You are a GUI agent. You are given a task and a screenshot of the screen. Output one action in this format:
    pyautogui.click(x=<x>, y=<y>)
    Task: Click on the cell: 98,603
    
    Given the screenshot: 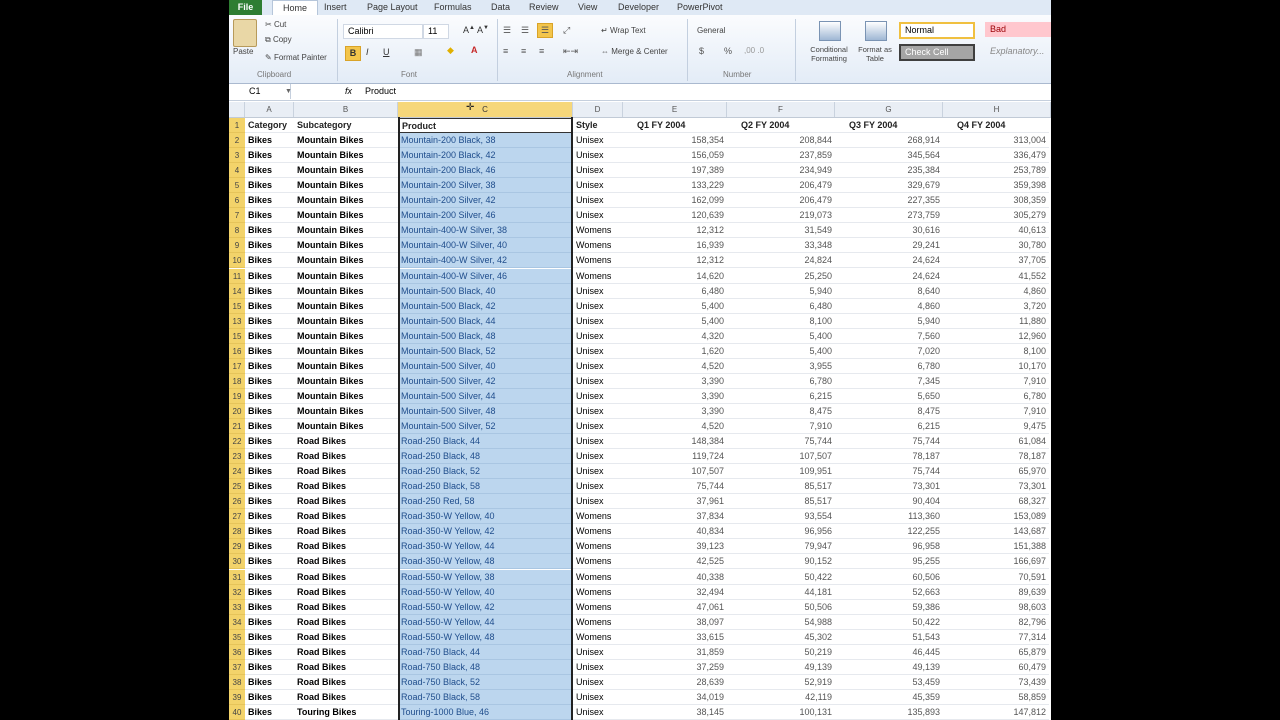 What is the action you would take?
    pyautogui.click(x=996, y=607)
    